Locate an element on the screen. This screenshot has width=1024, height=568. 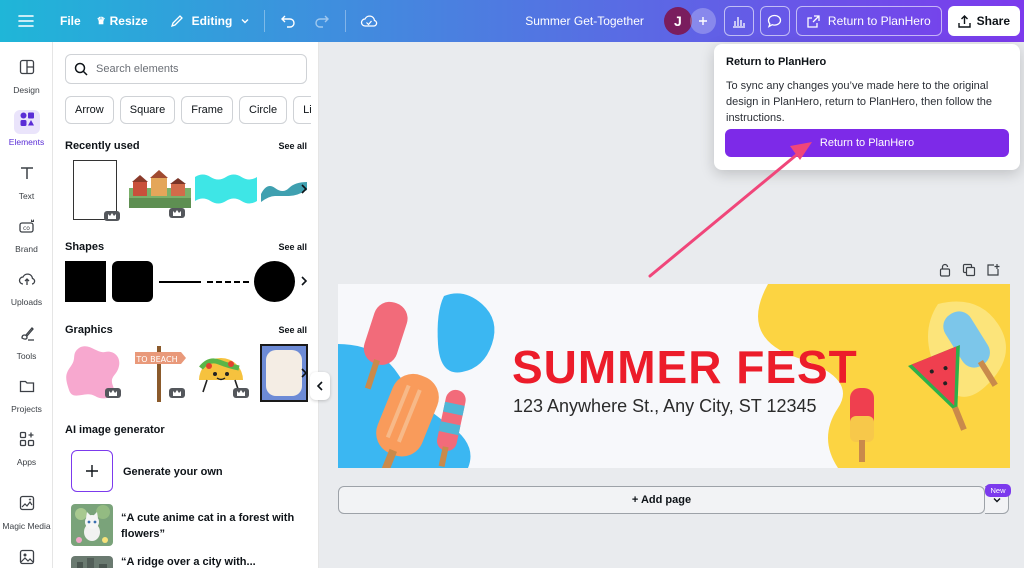
chip-arrow: Arrow is located at coordinates (89, 110).